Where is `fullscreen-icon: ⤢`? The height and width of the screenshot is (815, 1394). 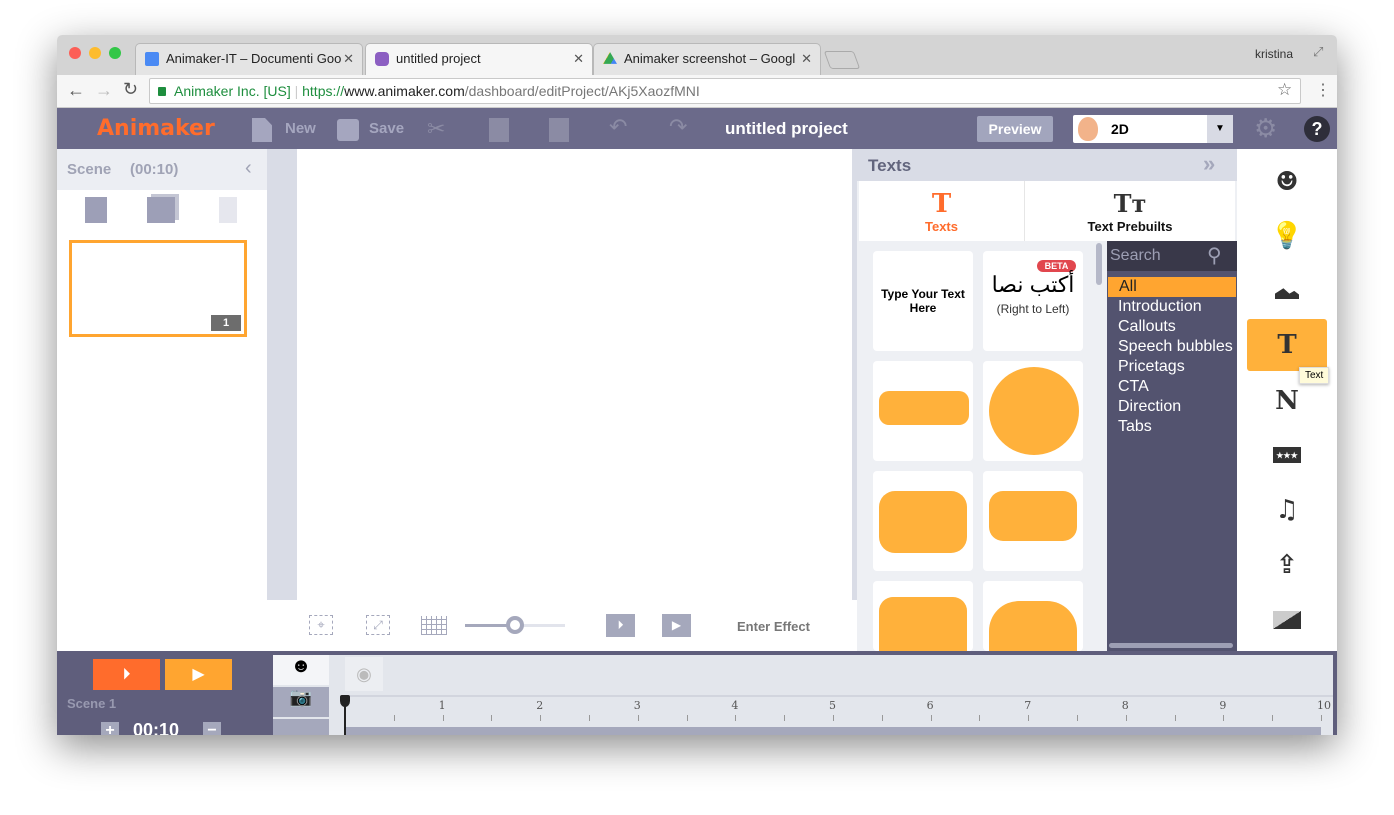
fullscreen-icon: ⤢ is located at coordinates (1318, 52).